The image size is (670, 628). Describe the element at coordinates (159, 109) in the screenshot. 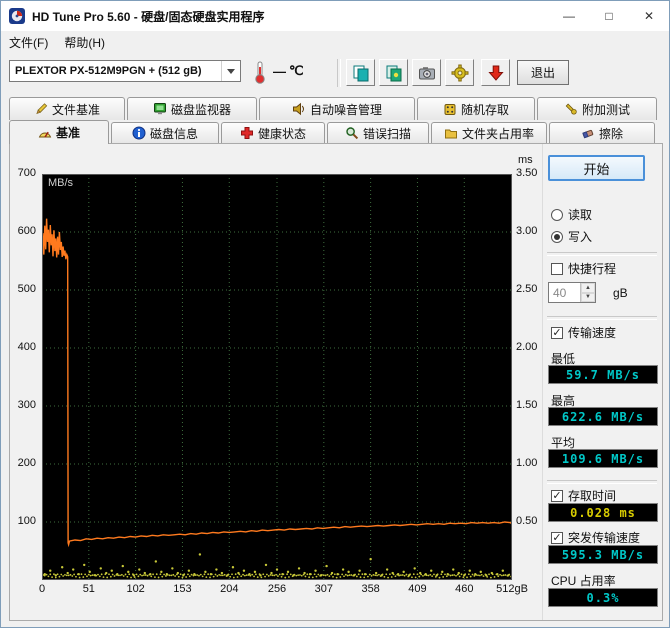

I see `monitor-icon` at that location.